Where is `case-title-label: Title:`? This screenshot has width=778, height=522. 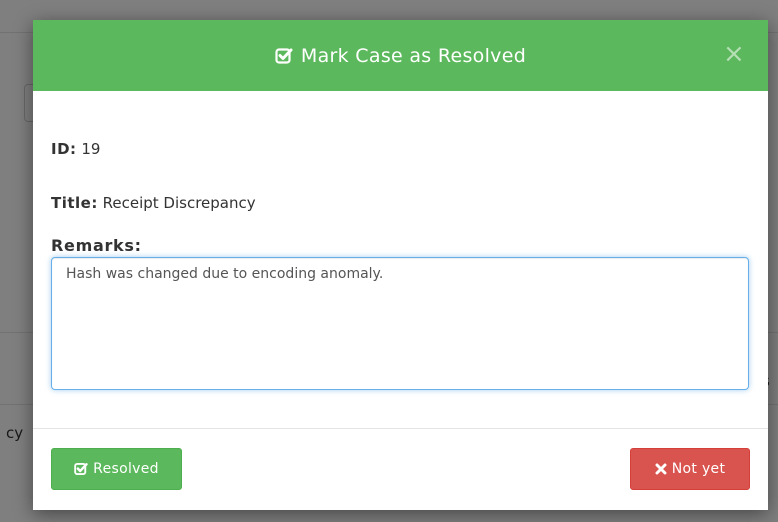
case-title-label: Title: is located at coordinates (74, 203).